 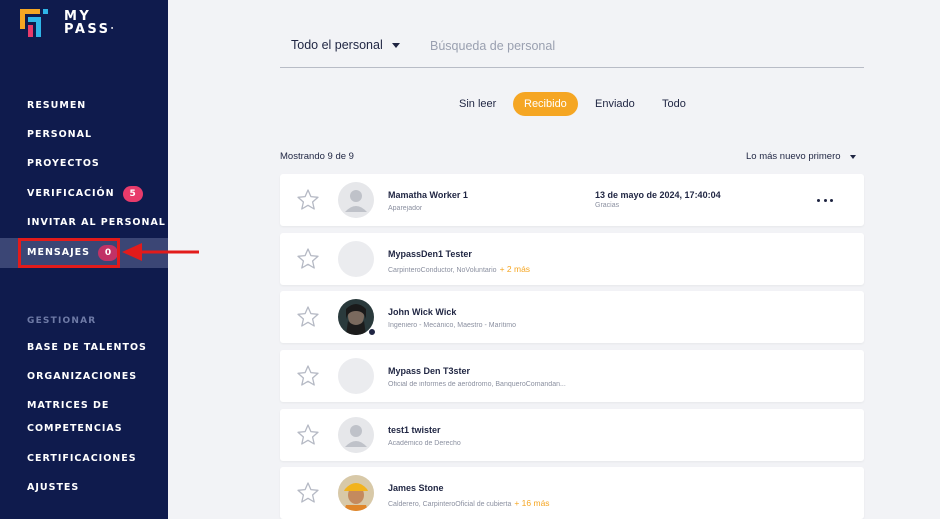 I want to click on sidebar-item-resumen: RESUMEN, so click(x=56, y=106).